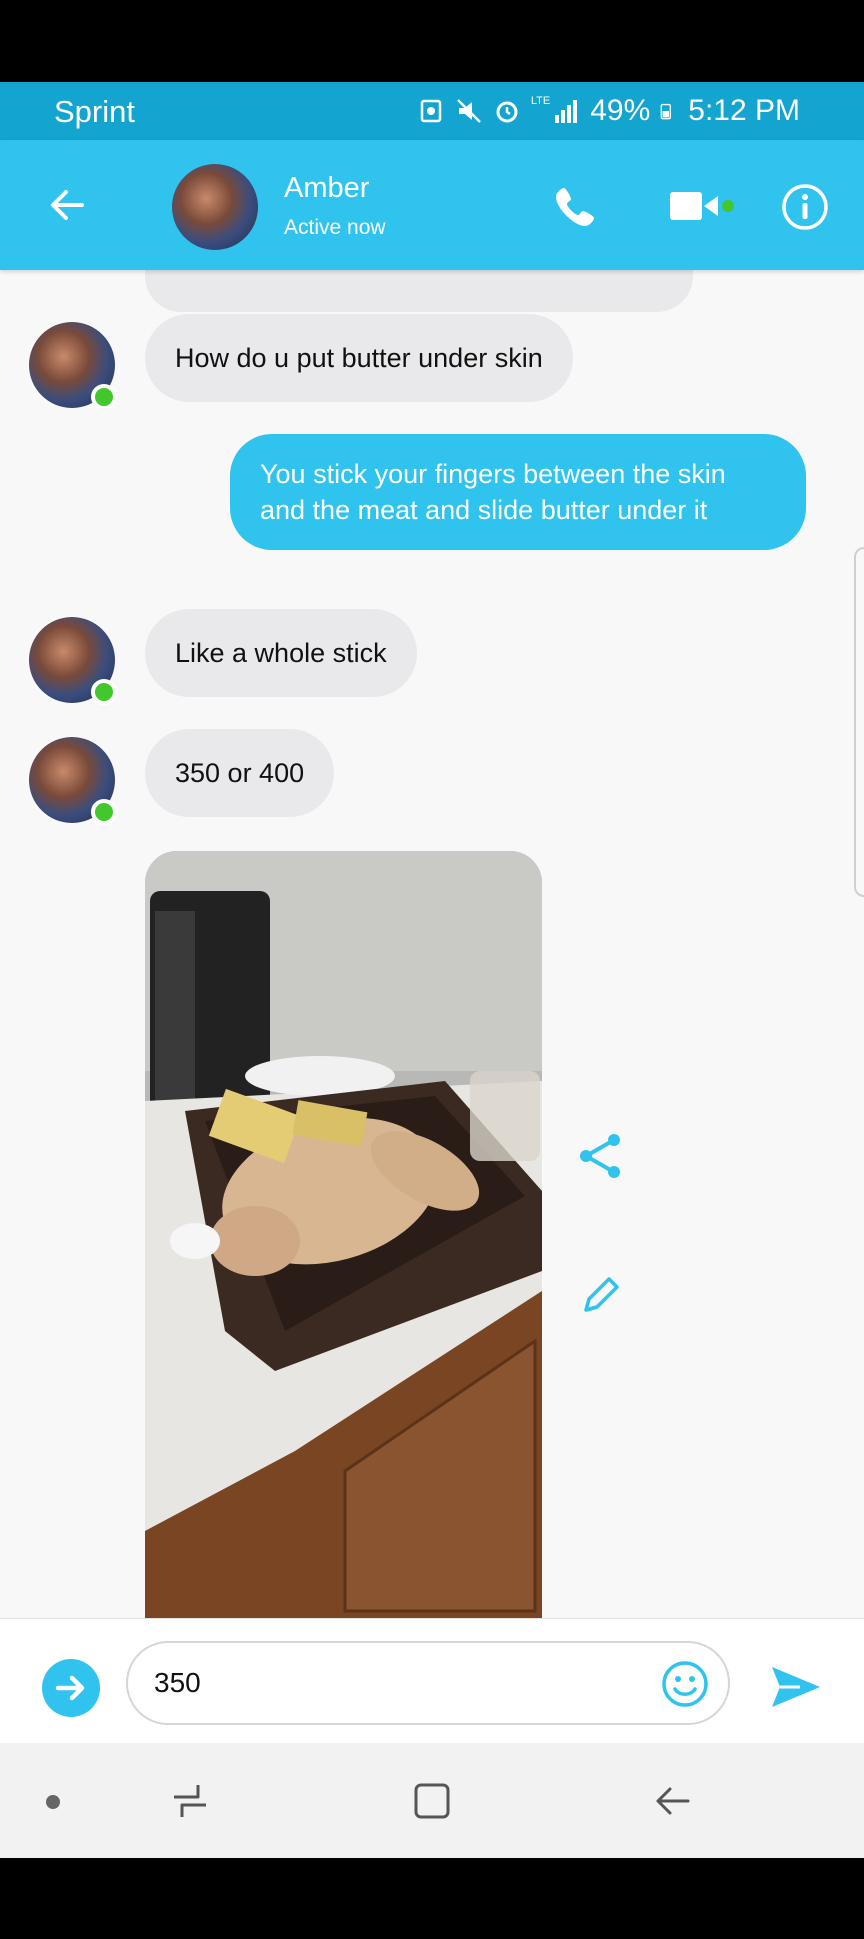 Image resolution: width=864 pixels, height=1939 pixels. What do you see at coordinates (859, 722) in the screenshot?
I see `scroll-handle` at bounding box center [859, 722].